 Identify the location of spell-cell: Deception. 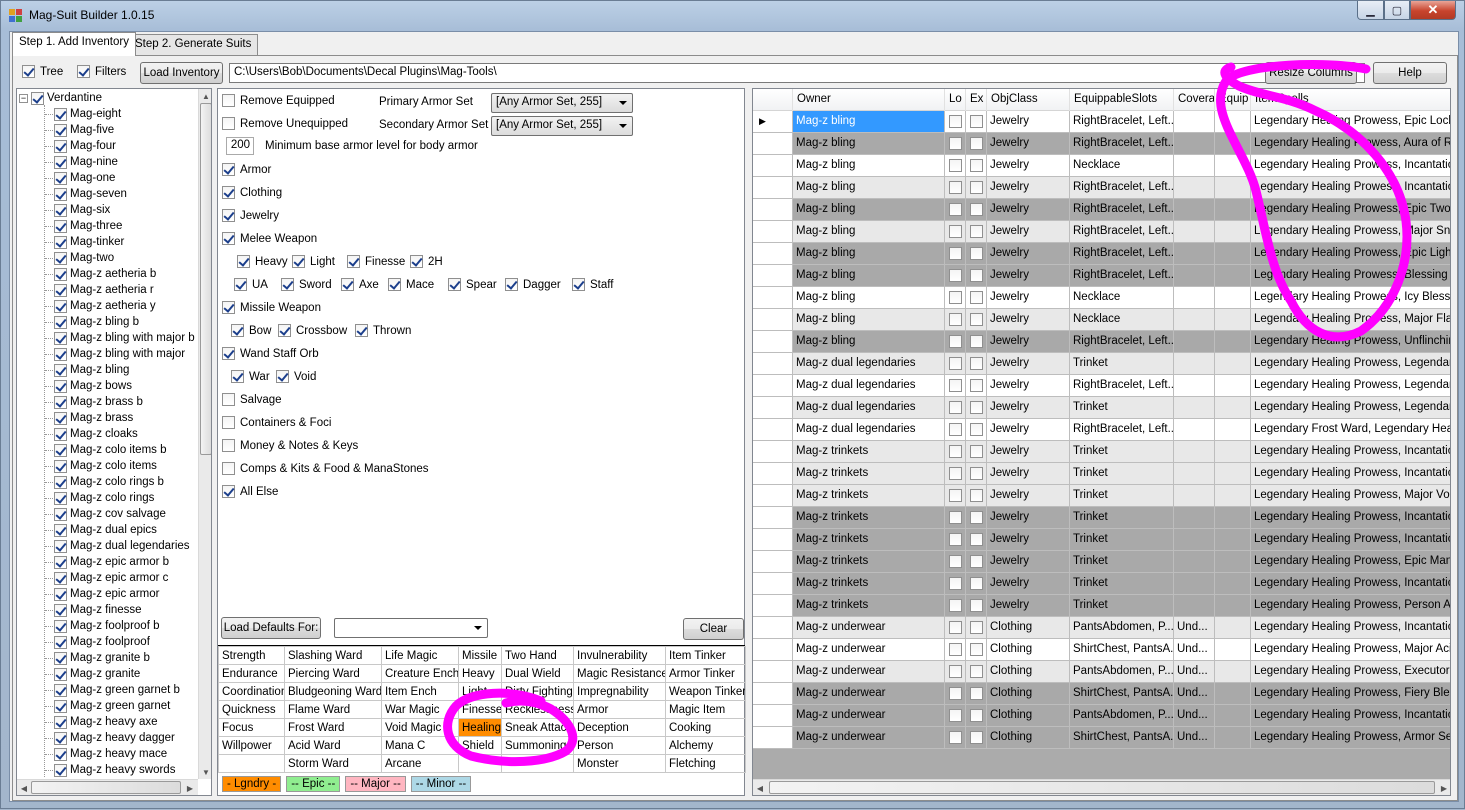
(619, 727).